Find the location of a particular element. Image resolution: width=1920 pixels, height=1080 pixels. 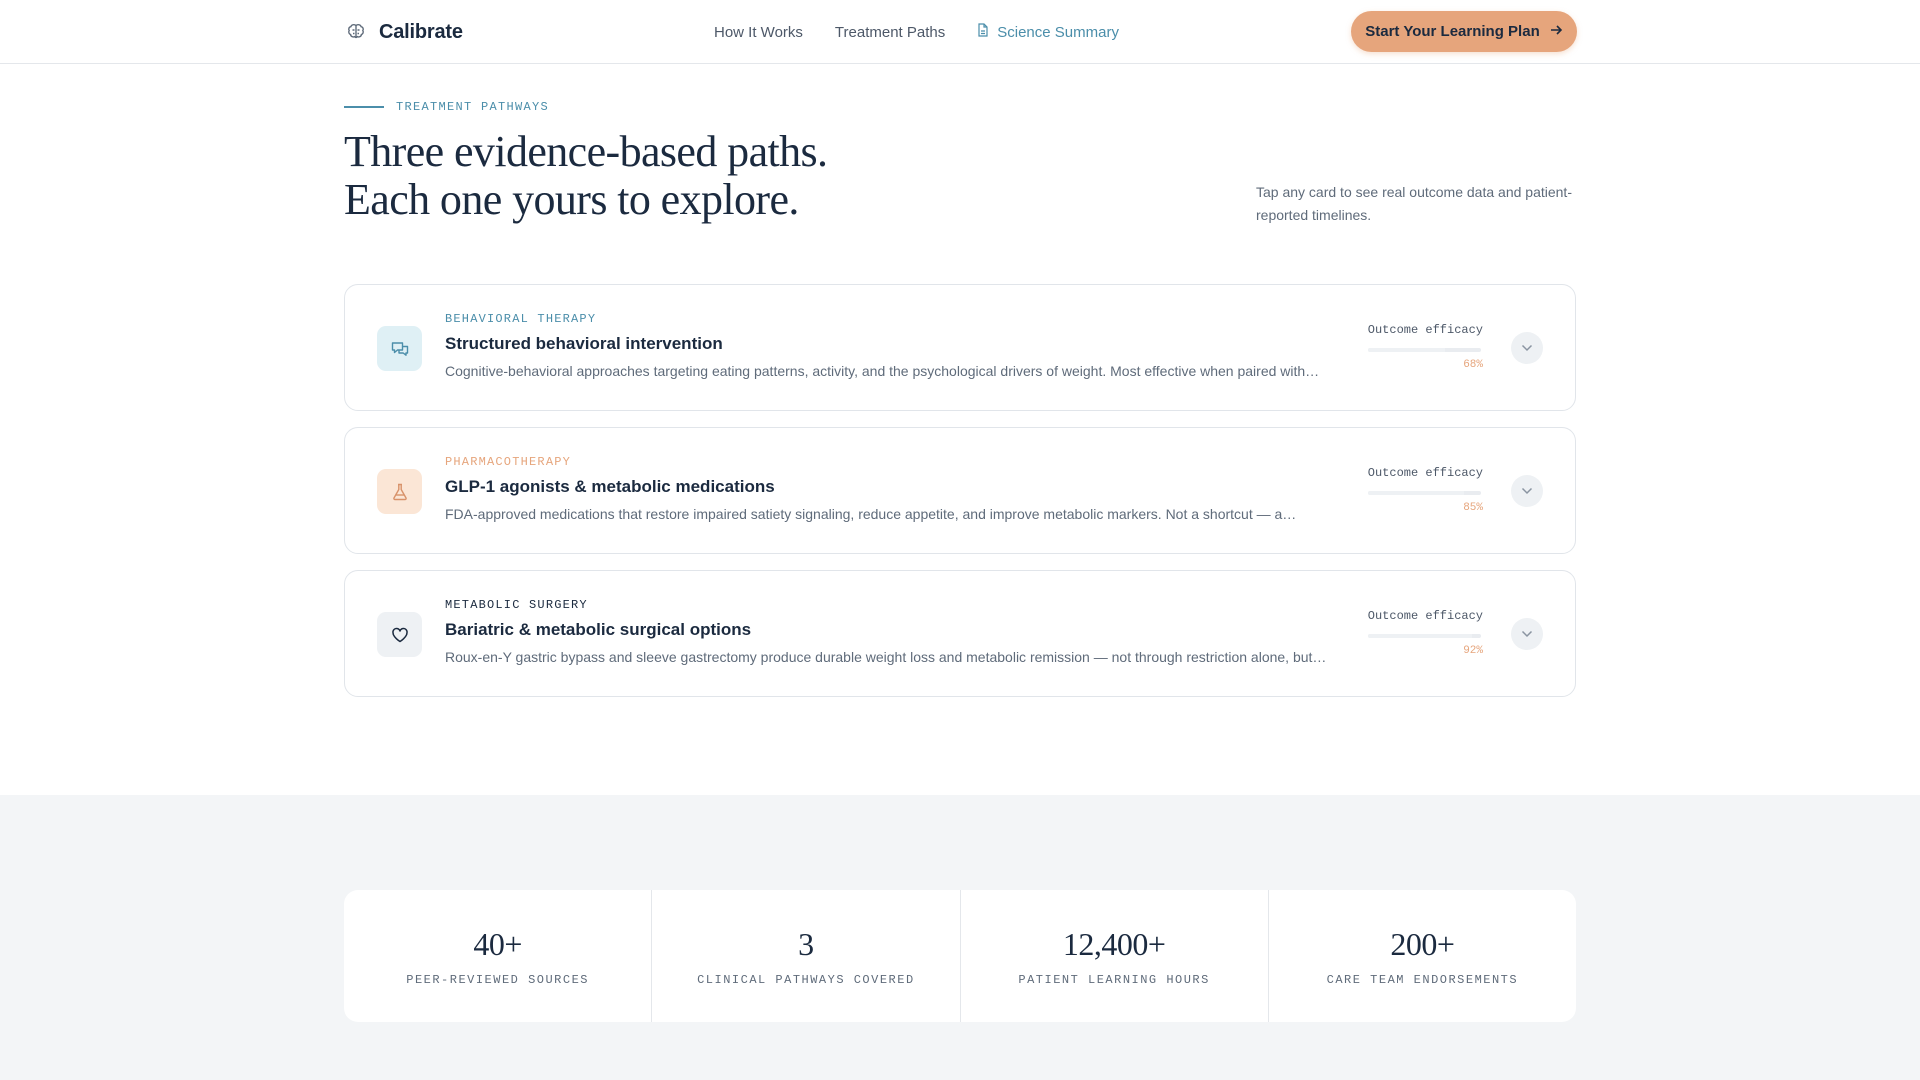

page-title-line-2: Each one yours to explore. is located at coordinates (571, 199).